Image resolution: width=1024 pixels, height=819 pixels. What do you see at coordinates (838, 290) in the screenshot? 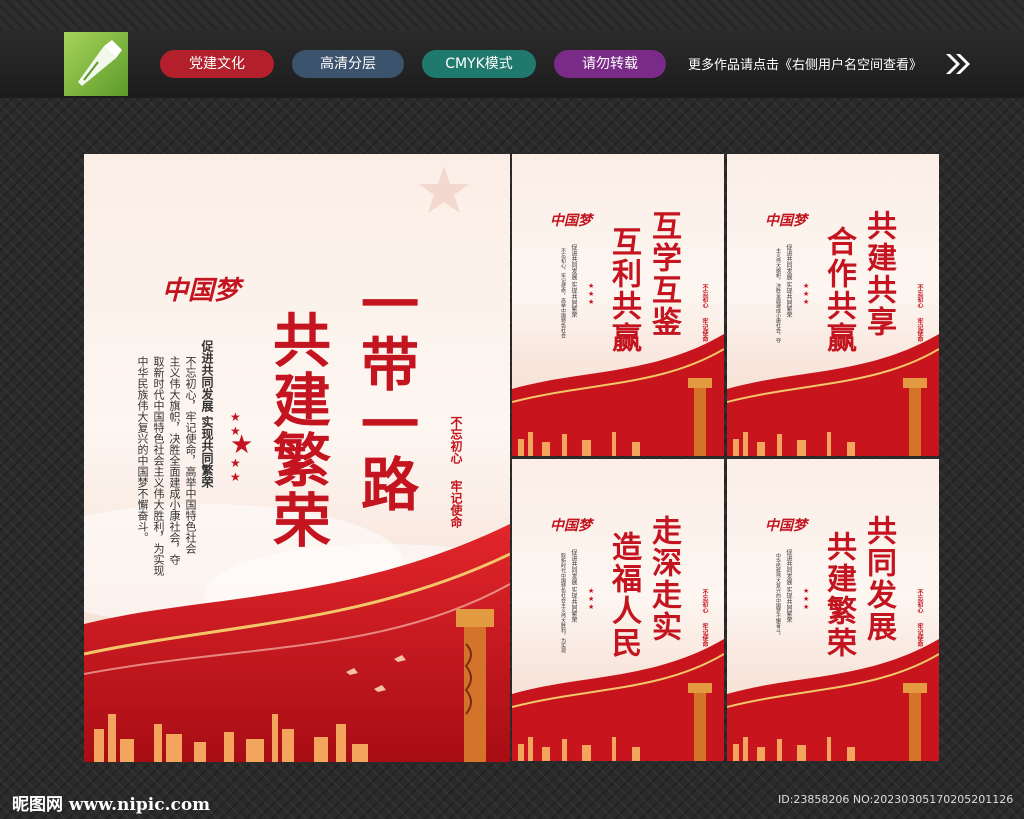
I see `small-title-line2: 合作共赢` at bounding box center [838, 290].